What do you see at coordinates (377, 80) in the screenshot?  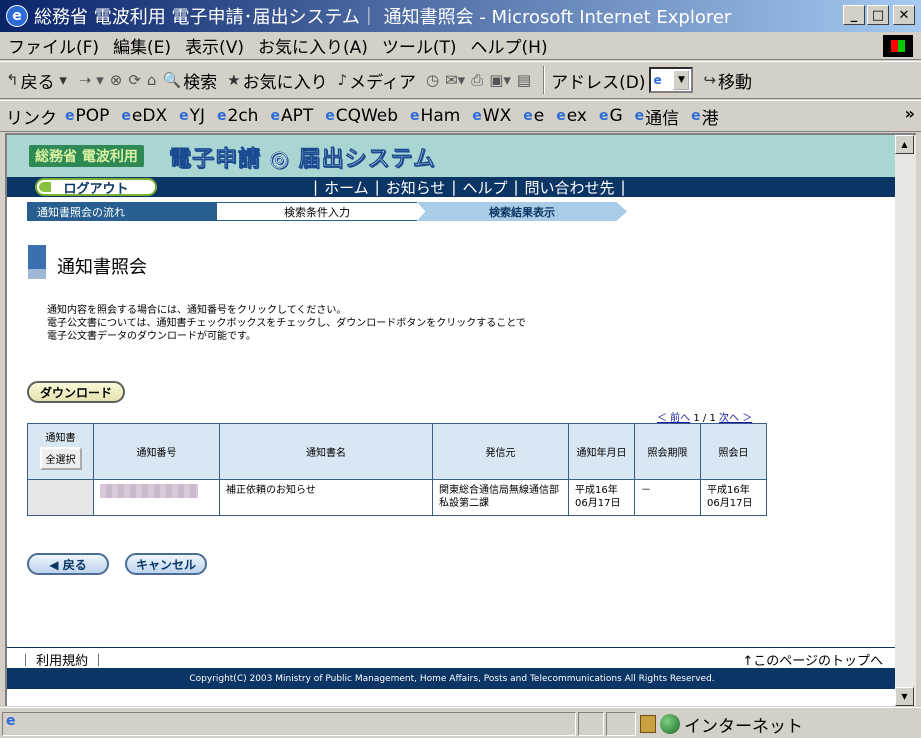 I see `media-toolbar-button: ♪ メディア` at bounding box center [377, 80].